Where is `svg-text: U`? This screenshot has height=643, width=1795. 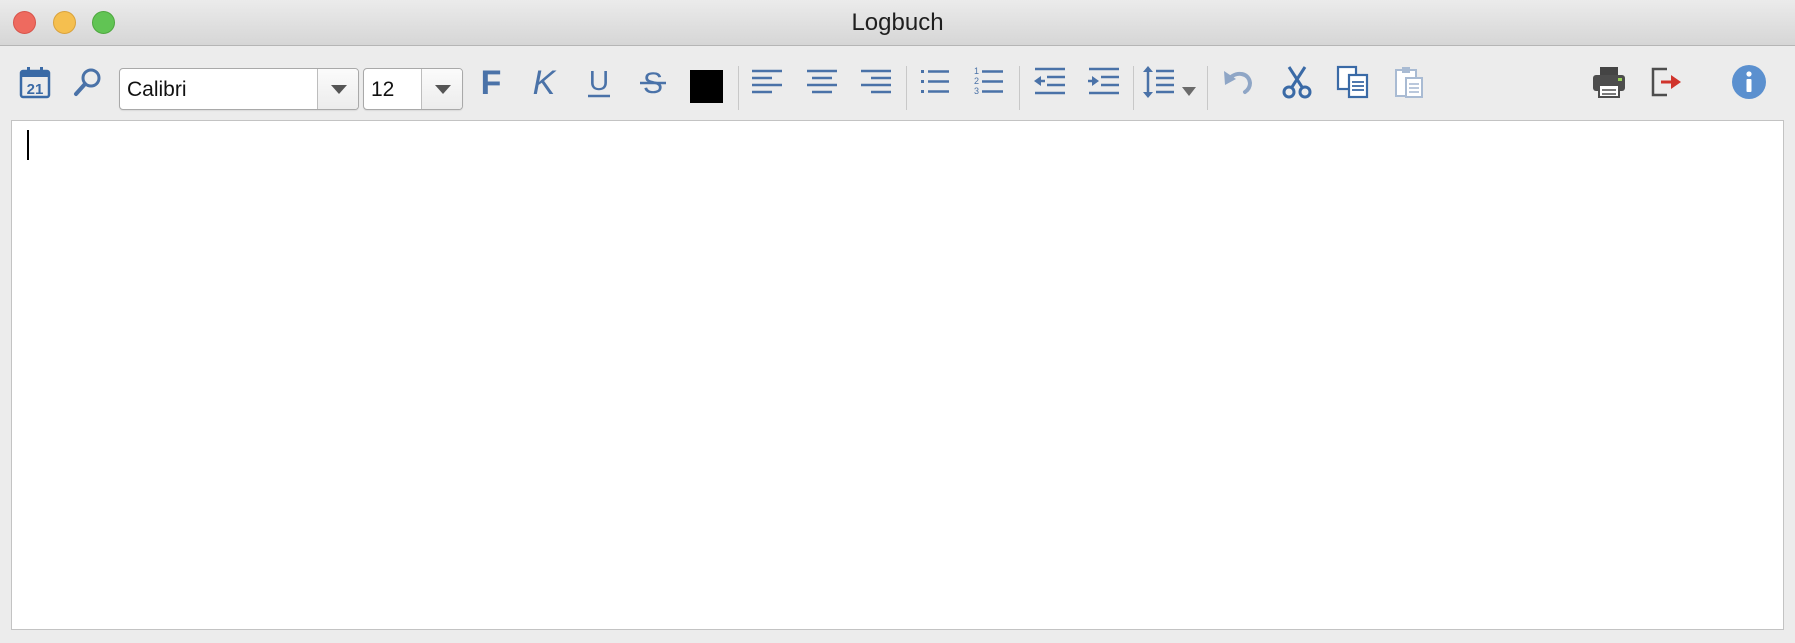
svg-text: U is located at coordinates (599, 80).